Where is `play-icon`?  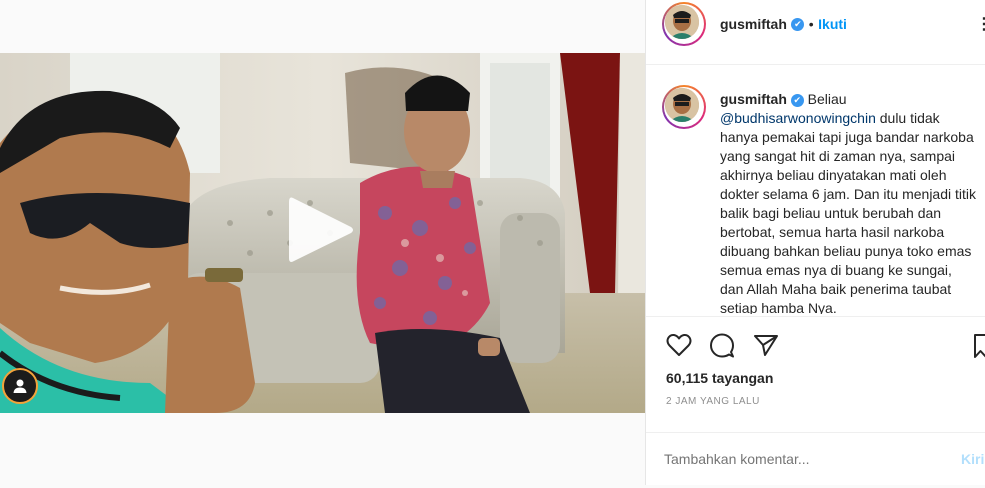 play-icon is located at coordinates (322, 230).